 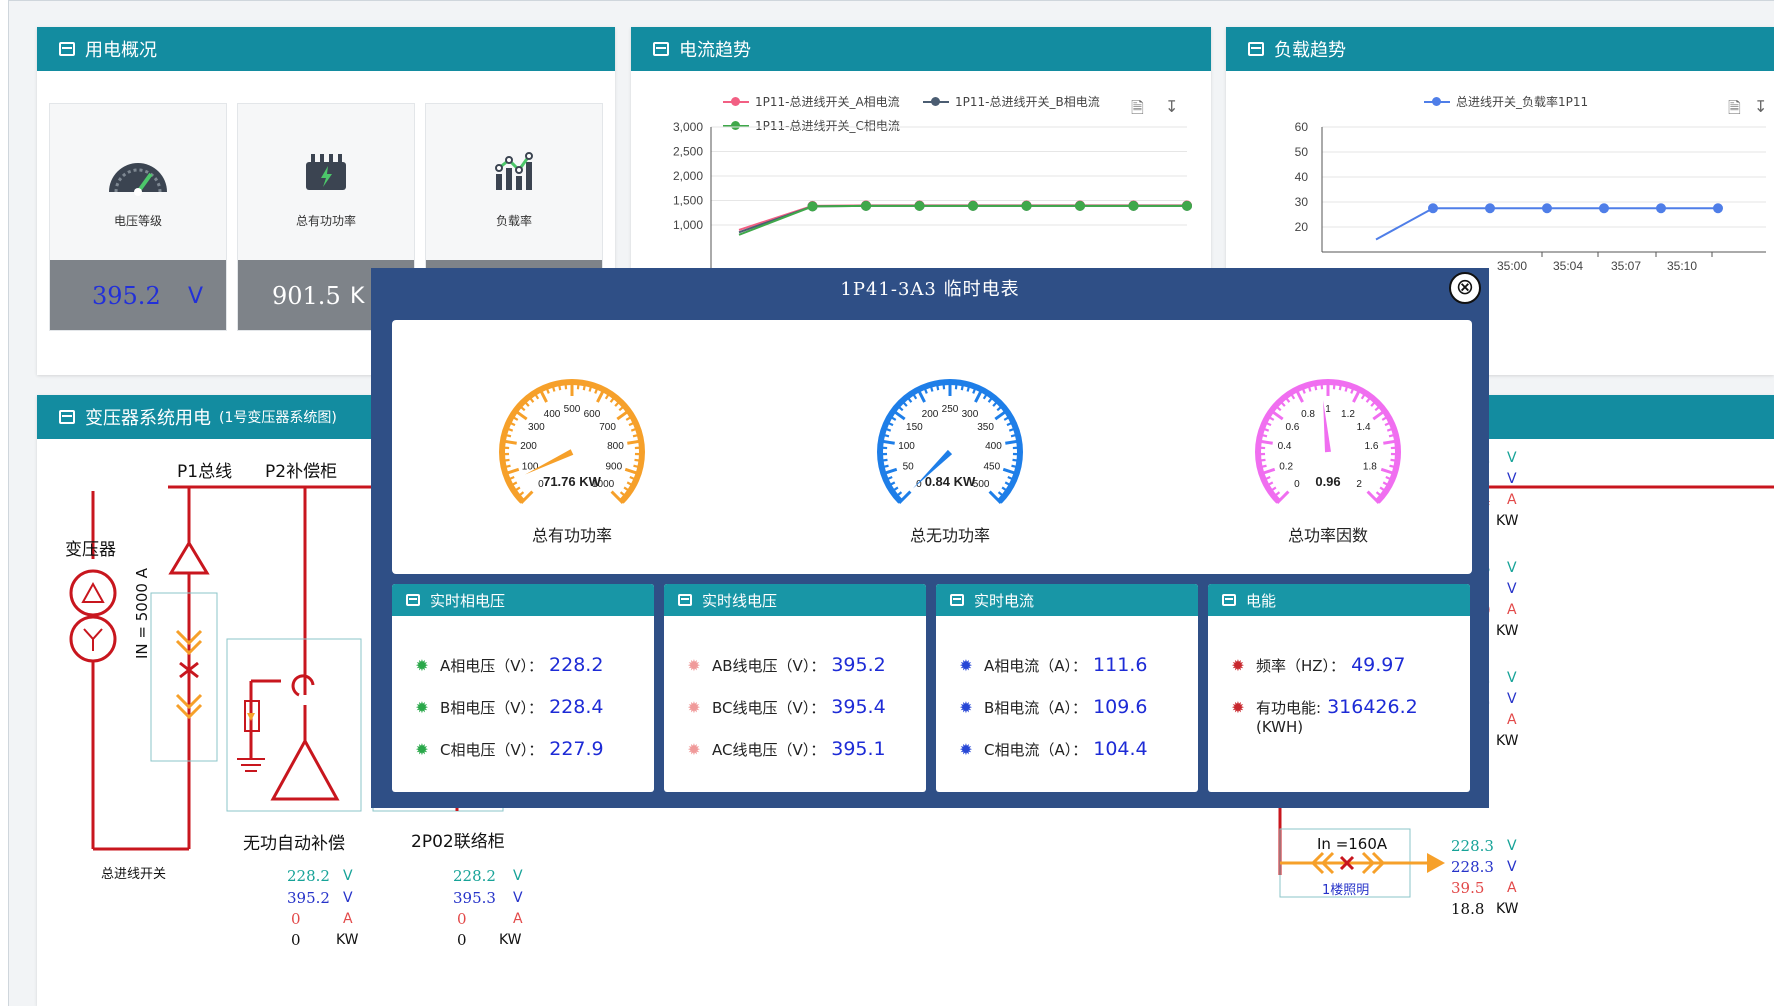 I want to click on dial-tick-label: 50, so click(x=909, y=467).